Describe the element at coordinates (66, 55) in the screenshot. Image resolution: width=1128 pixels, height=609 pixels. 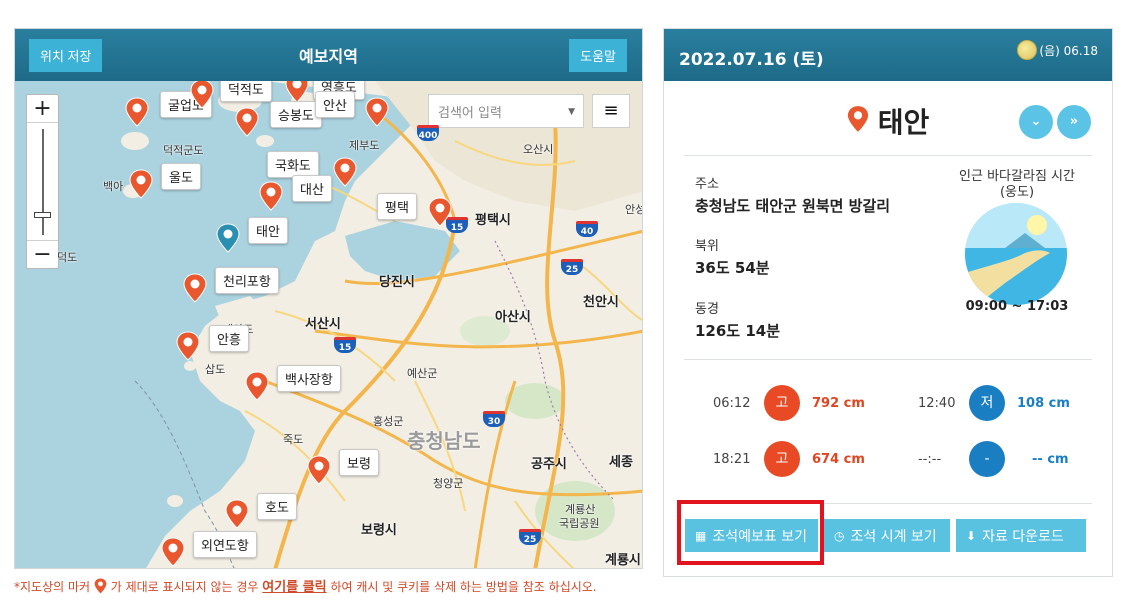
I see `save-location-button: 위치 저장` at that location.